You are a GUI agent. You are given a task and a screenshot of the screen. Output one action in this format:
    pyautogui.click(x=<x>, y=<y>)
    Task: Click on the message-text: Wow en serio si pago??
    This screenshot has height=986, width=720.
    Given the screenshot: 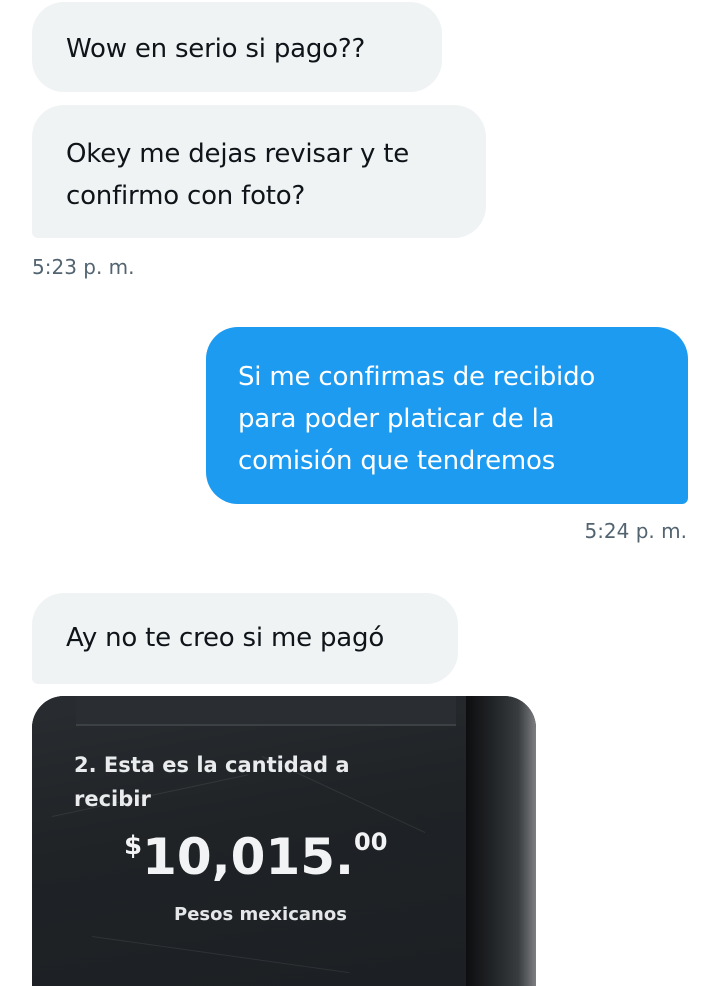 What is the action you would take?
    pyautogui.click(x=216, y=49)
    